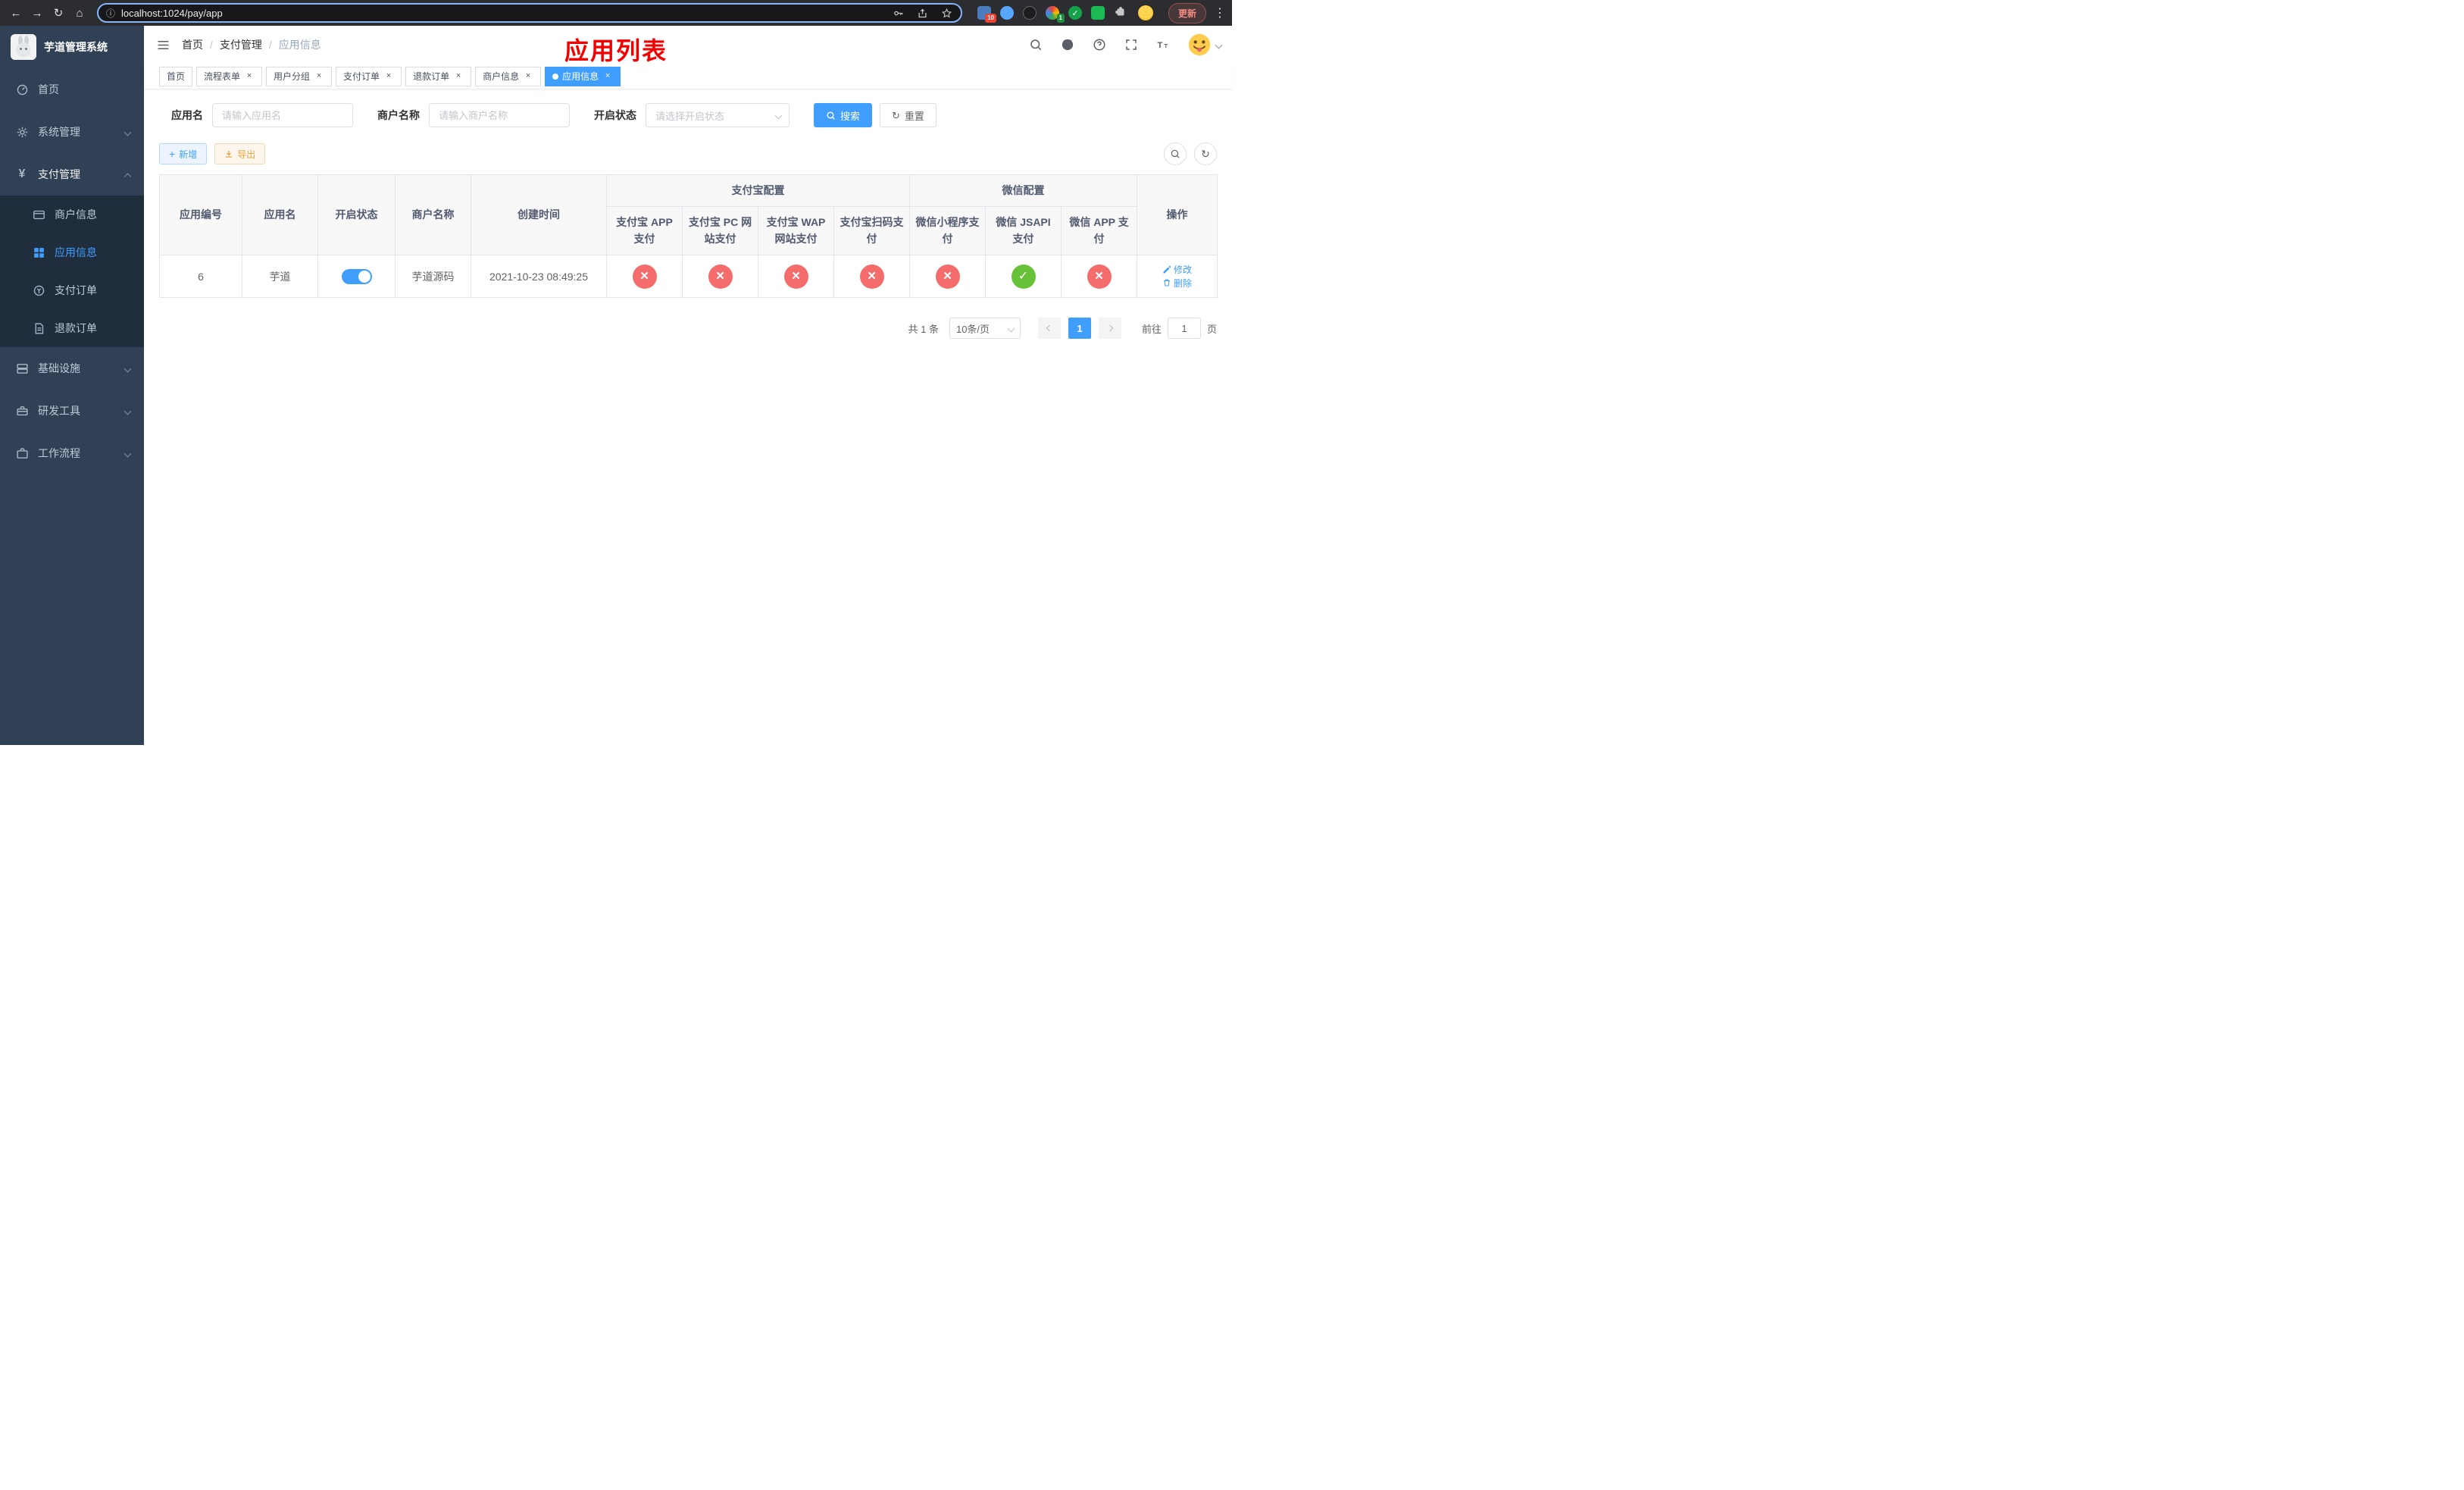 This screenshot has width=2464, height=1490. What do you see at coordinates (37, 13) in the screenshot?
I see `forward-icon` at bounding box center [37, 13].